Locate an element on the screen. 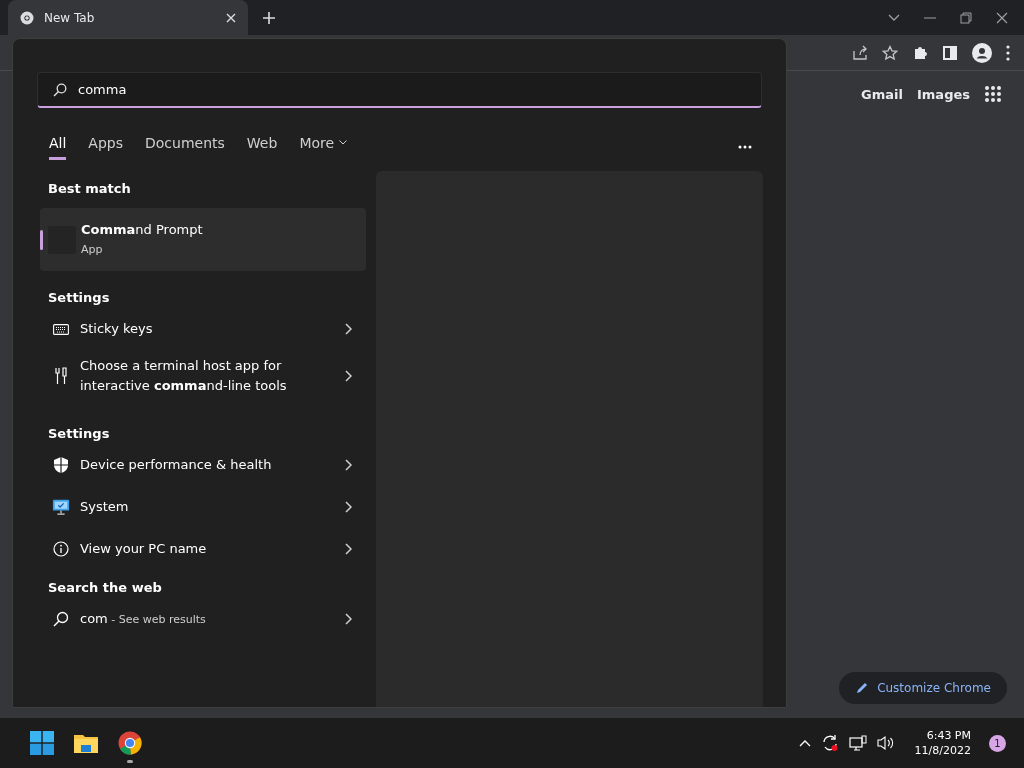 The width and height of the screenshot is (1024, 768). puzzle-icon is located at coordinates (920, 52).